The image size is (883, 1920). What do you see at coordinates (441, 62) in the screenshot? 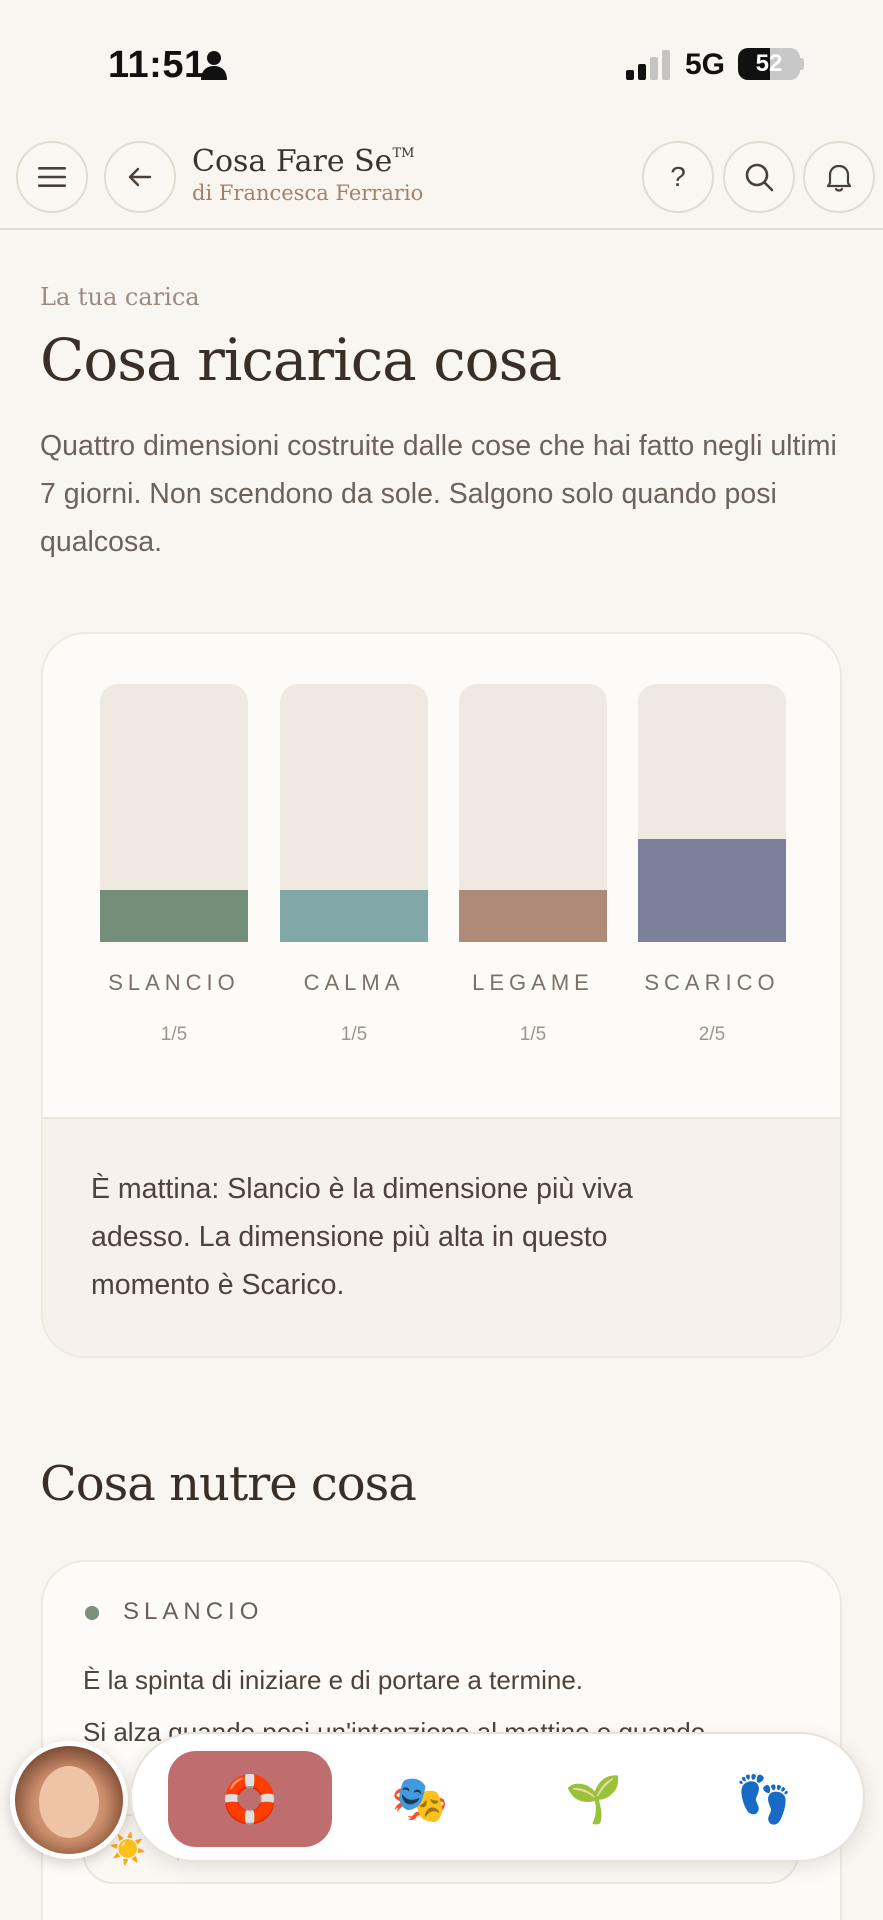
I see `status-bar: 11:51 5G 52` at bounding box center [441, 62].